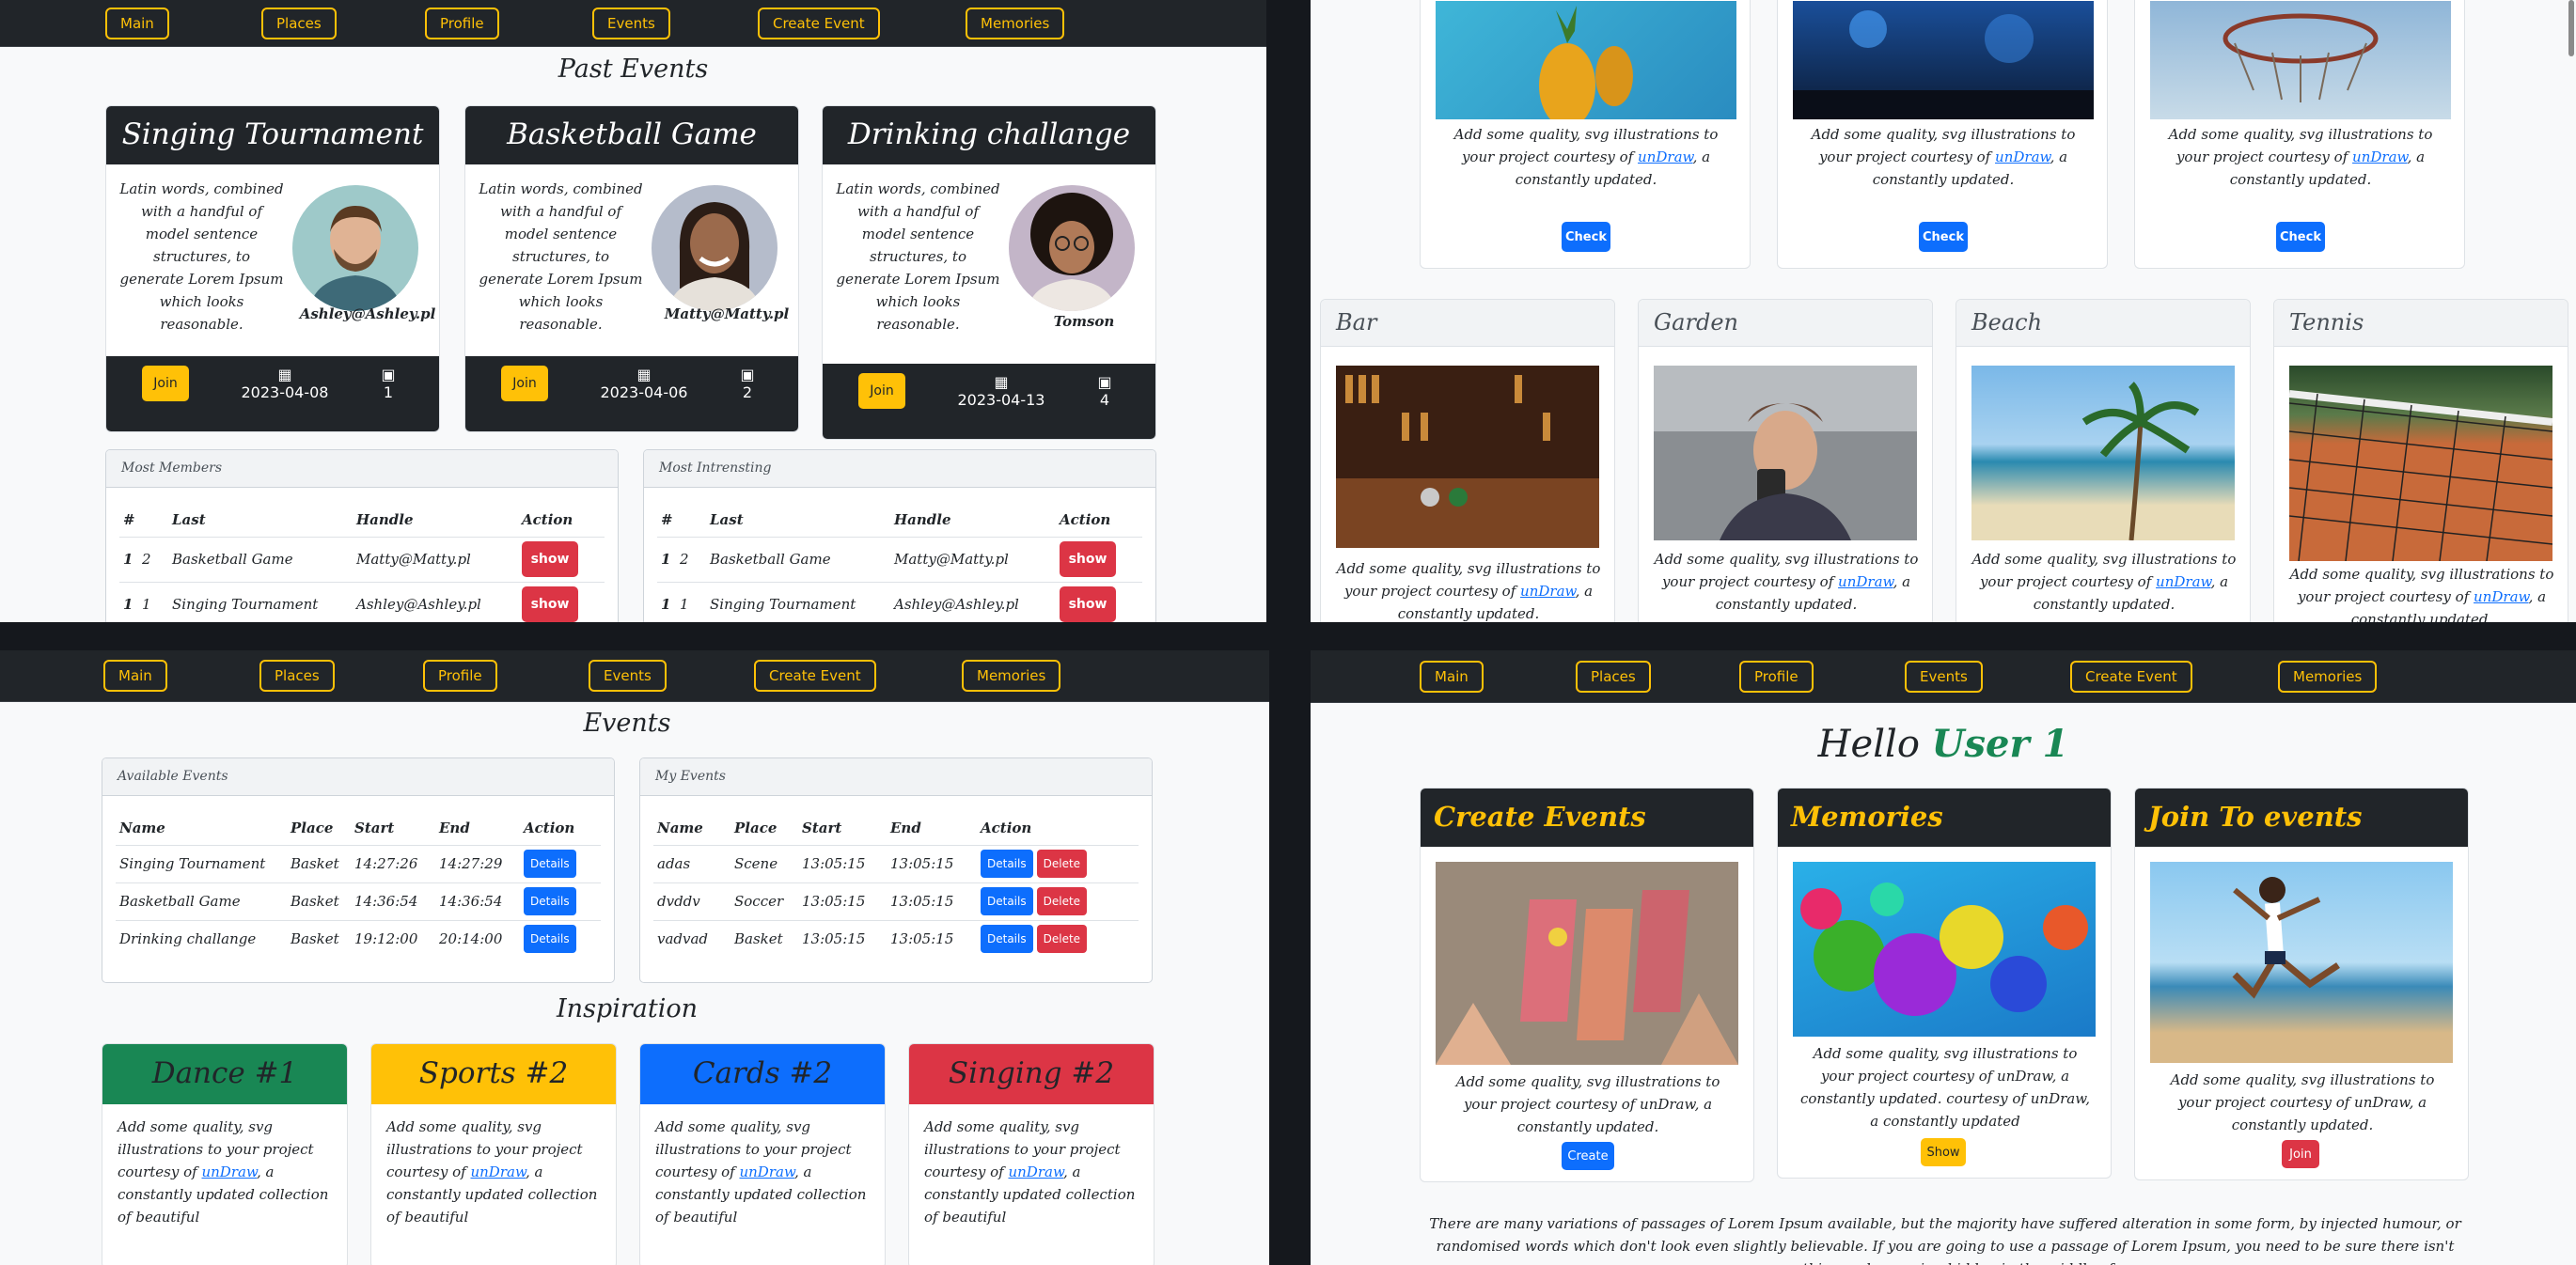  Describe the element at coordinates (763, 1074) in the screenshot. I see `inspiration-title: Cards #2` at that location.